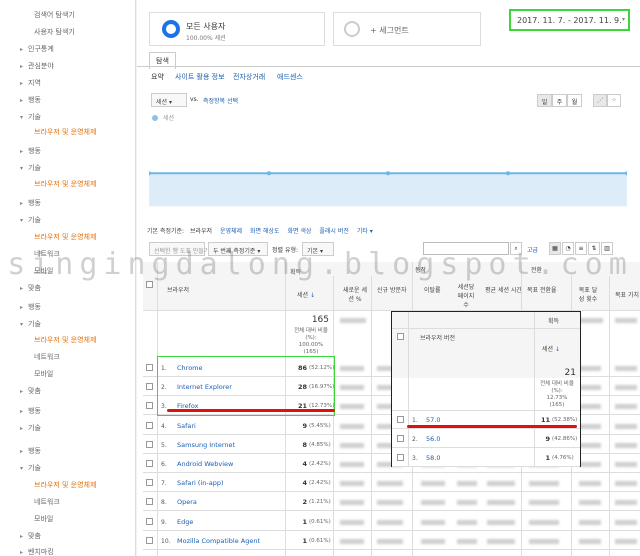  I want to click on browser-link: Edge, so click(185, 522).